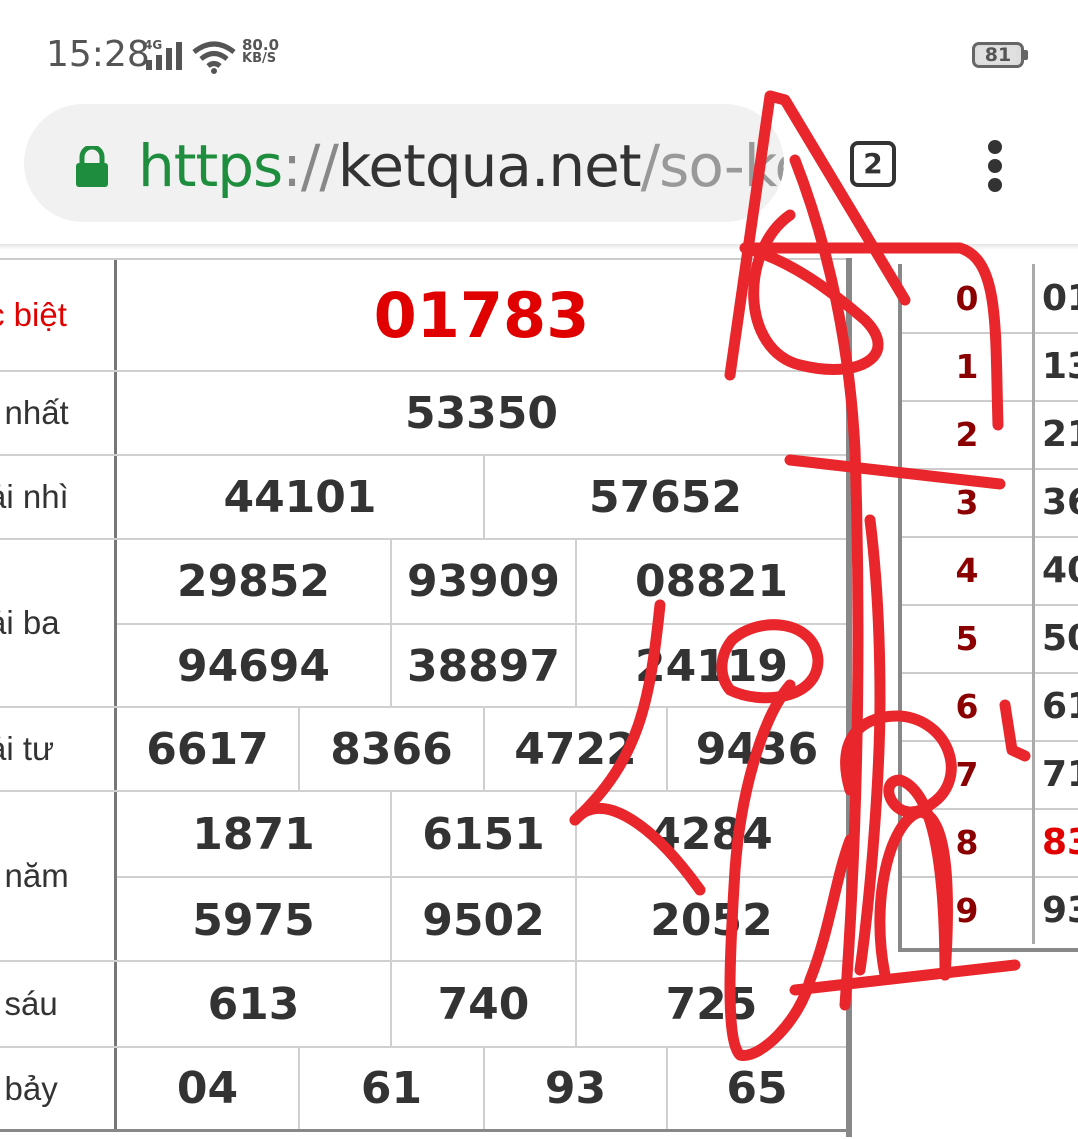 This screenshot has width=1078, height=1139. I want to click on speed-value: 80.0, so click(261, 45).